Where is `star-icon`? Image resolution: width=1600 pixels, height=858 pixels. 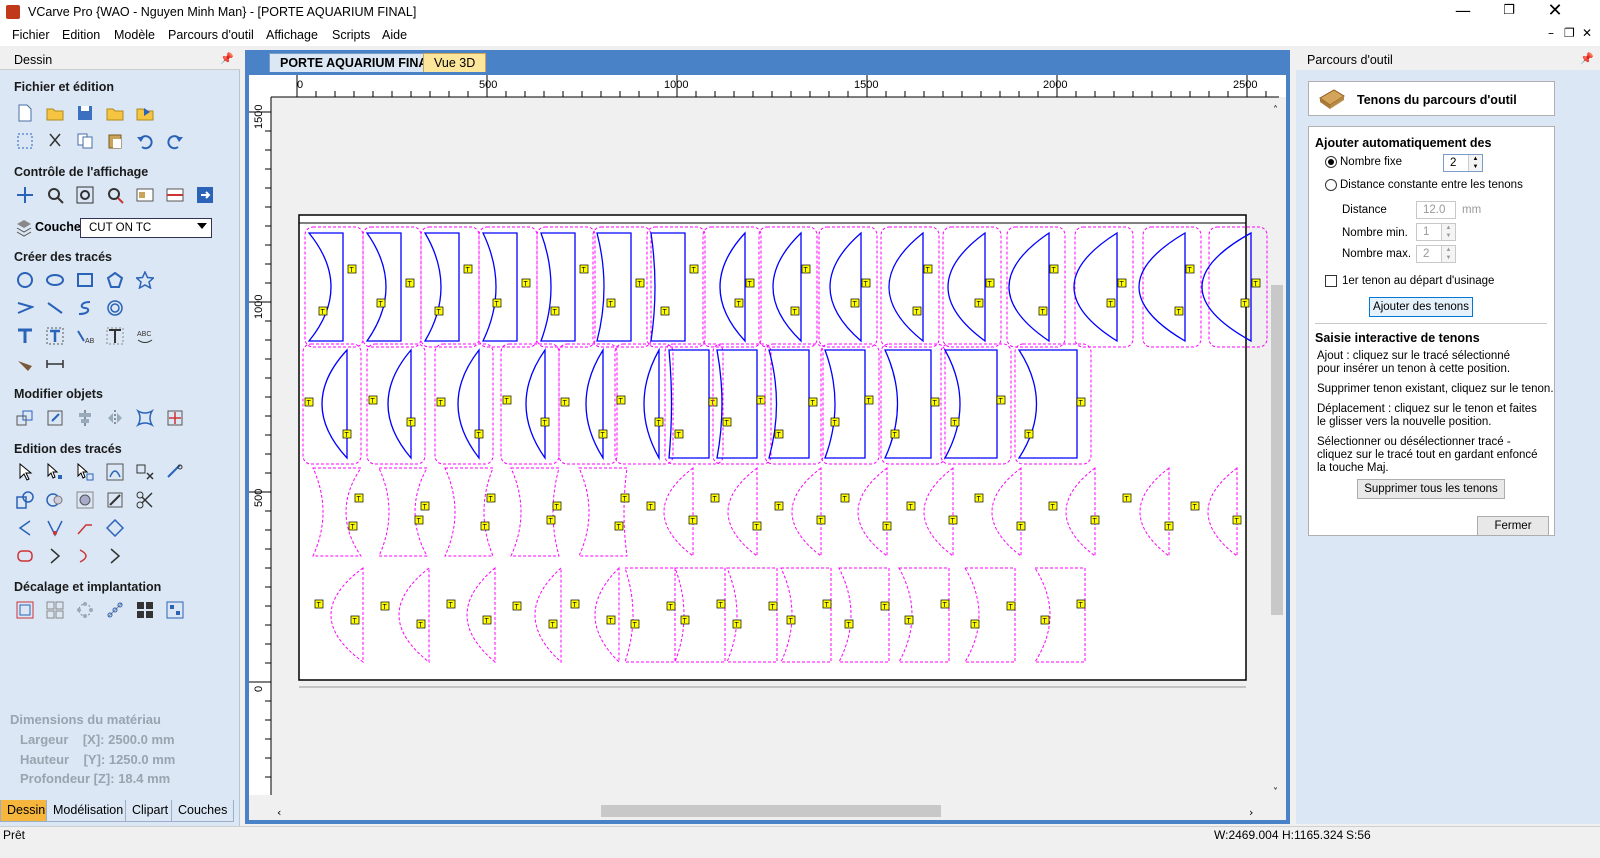 star-icon is located at coordinates (145, 280).